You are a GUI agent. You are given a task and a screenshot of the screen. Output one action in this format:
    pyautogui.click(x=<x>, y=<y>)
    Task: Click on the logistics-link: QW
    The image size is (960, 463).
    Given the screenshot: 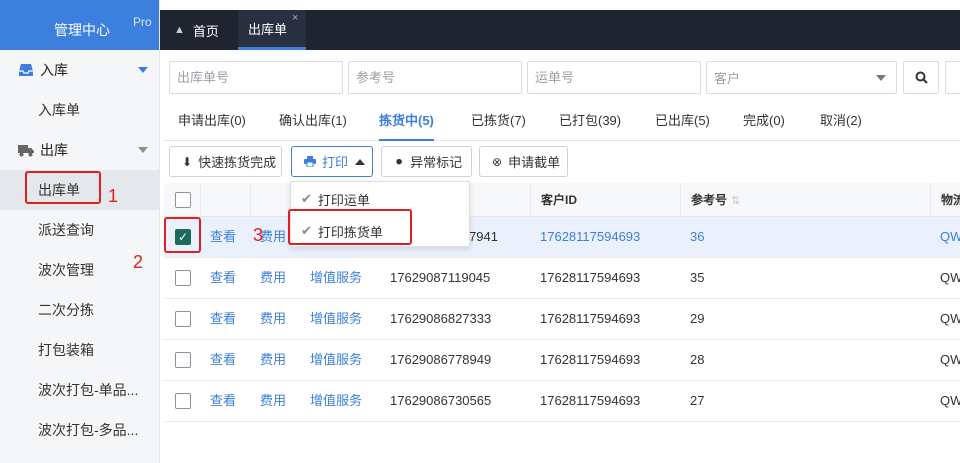 What is the action you would take?
    pyautogui.click(x=950, y=237)
    